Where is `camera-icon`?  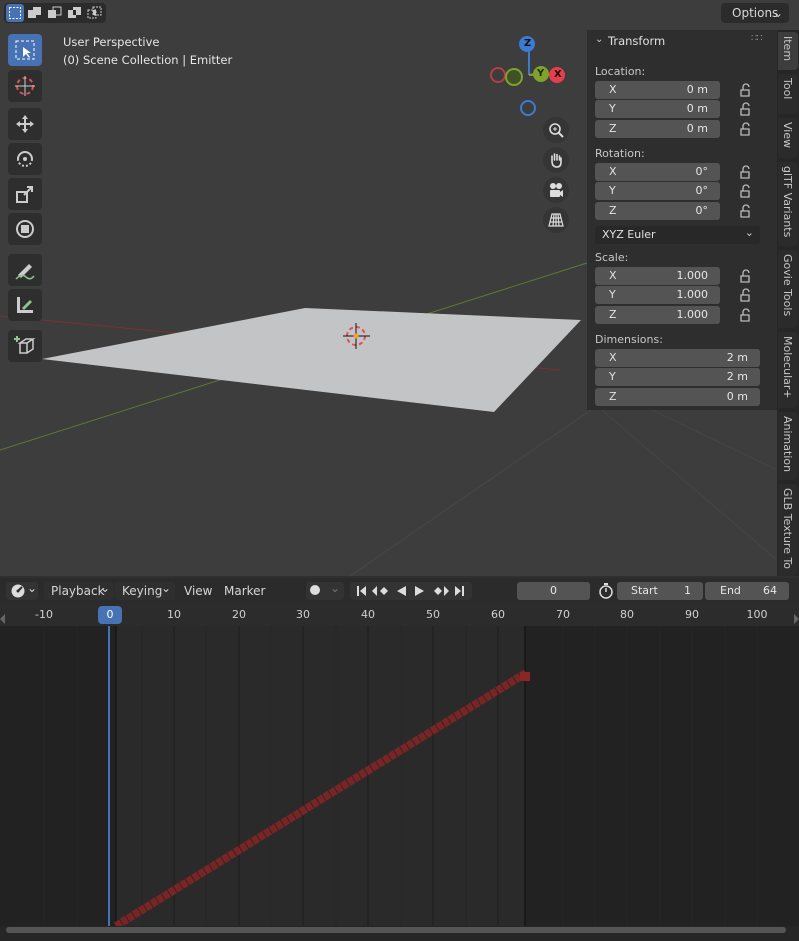 camera-icon is located at coordinates (556, 190).